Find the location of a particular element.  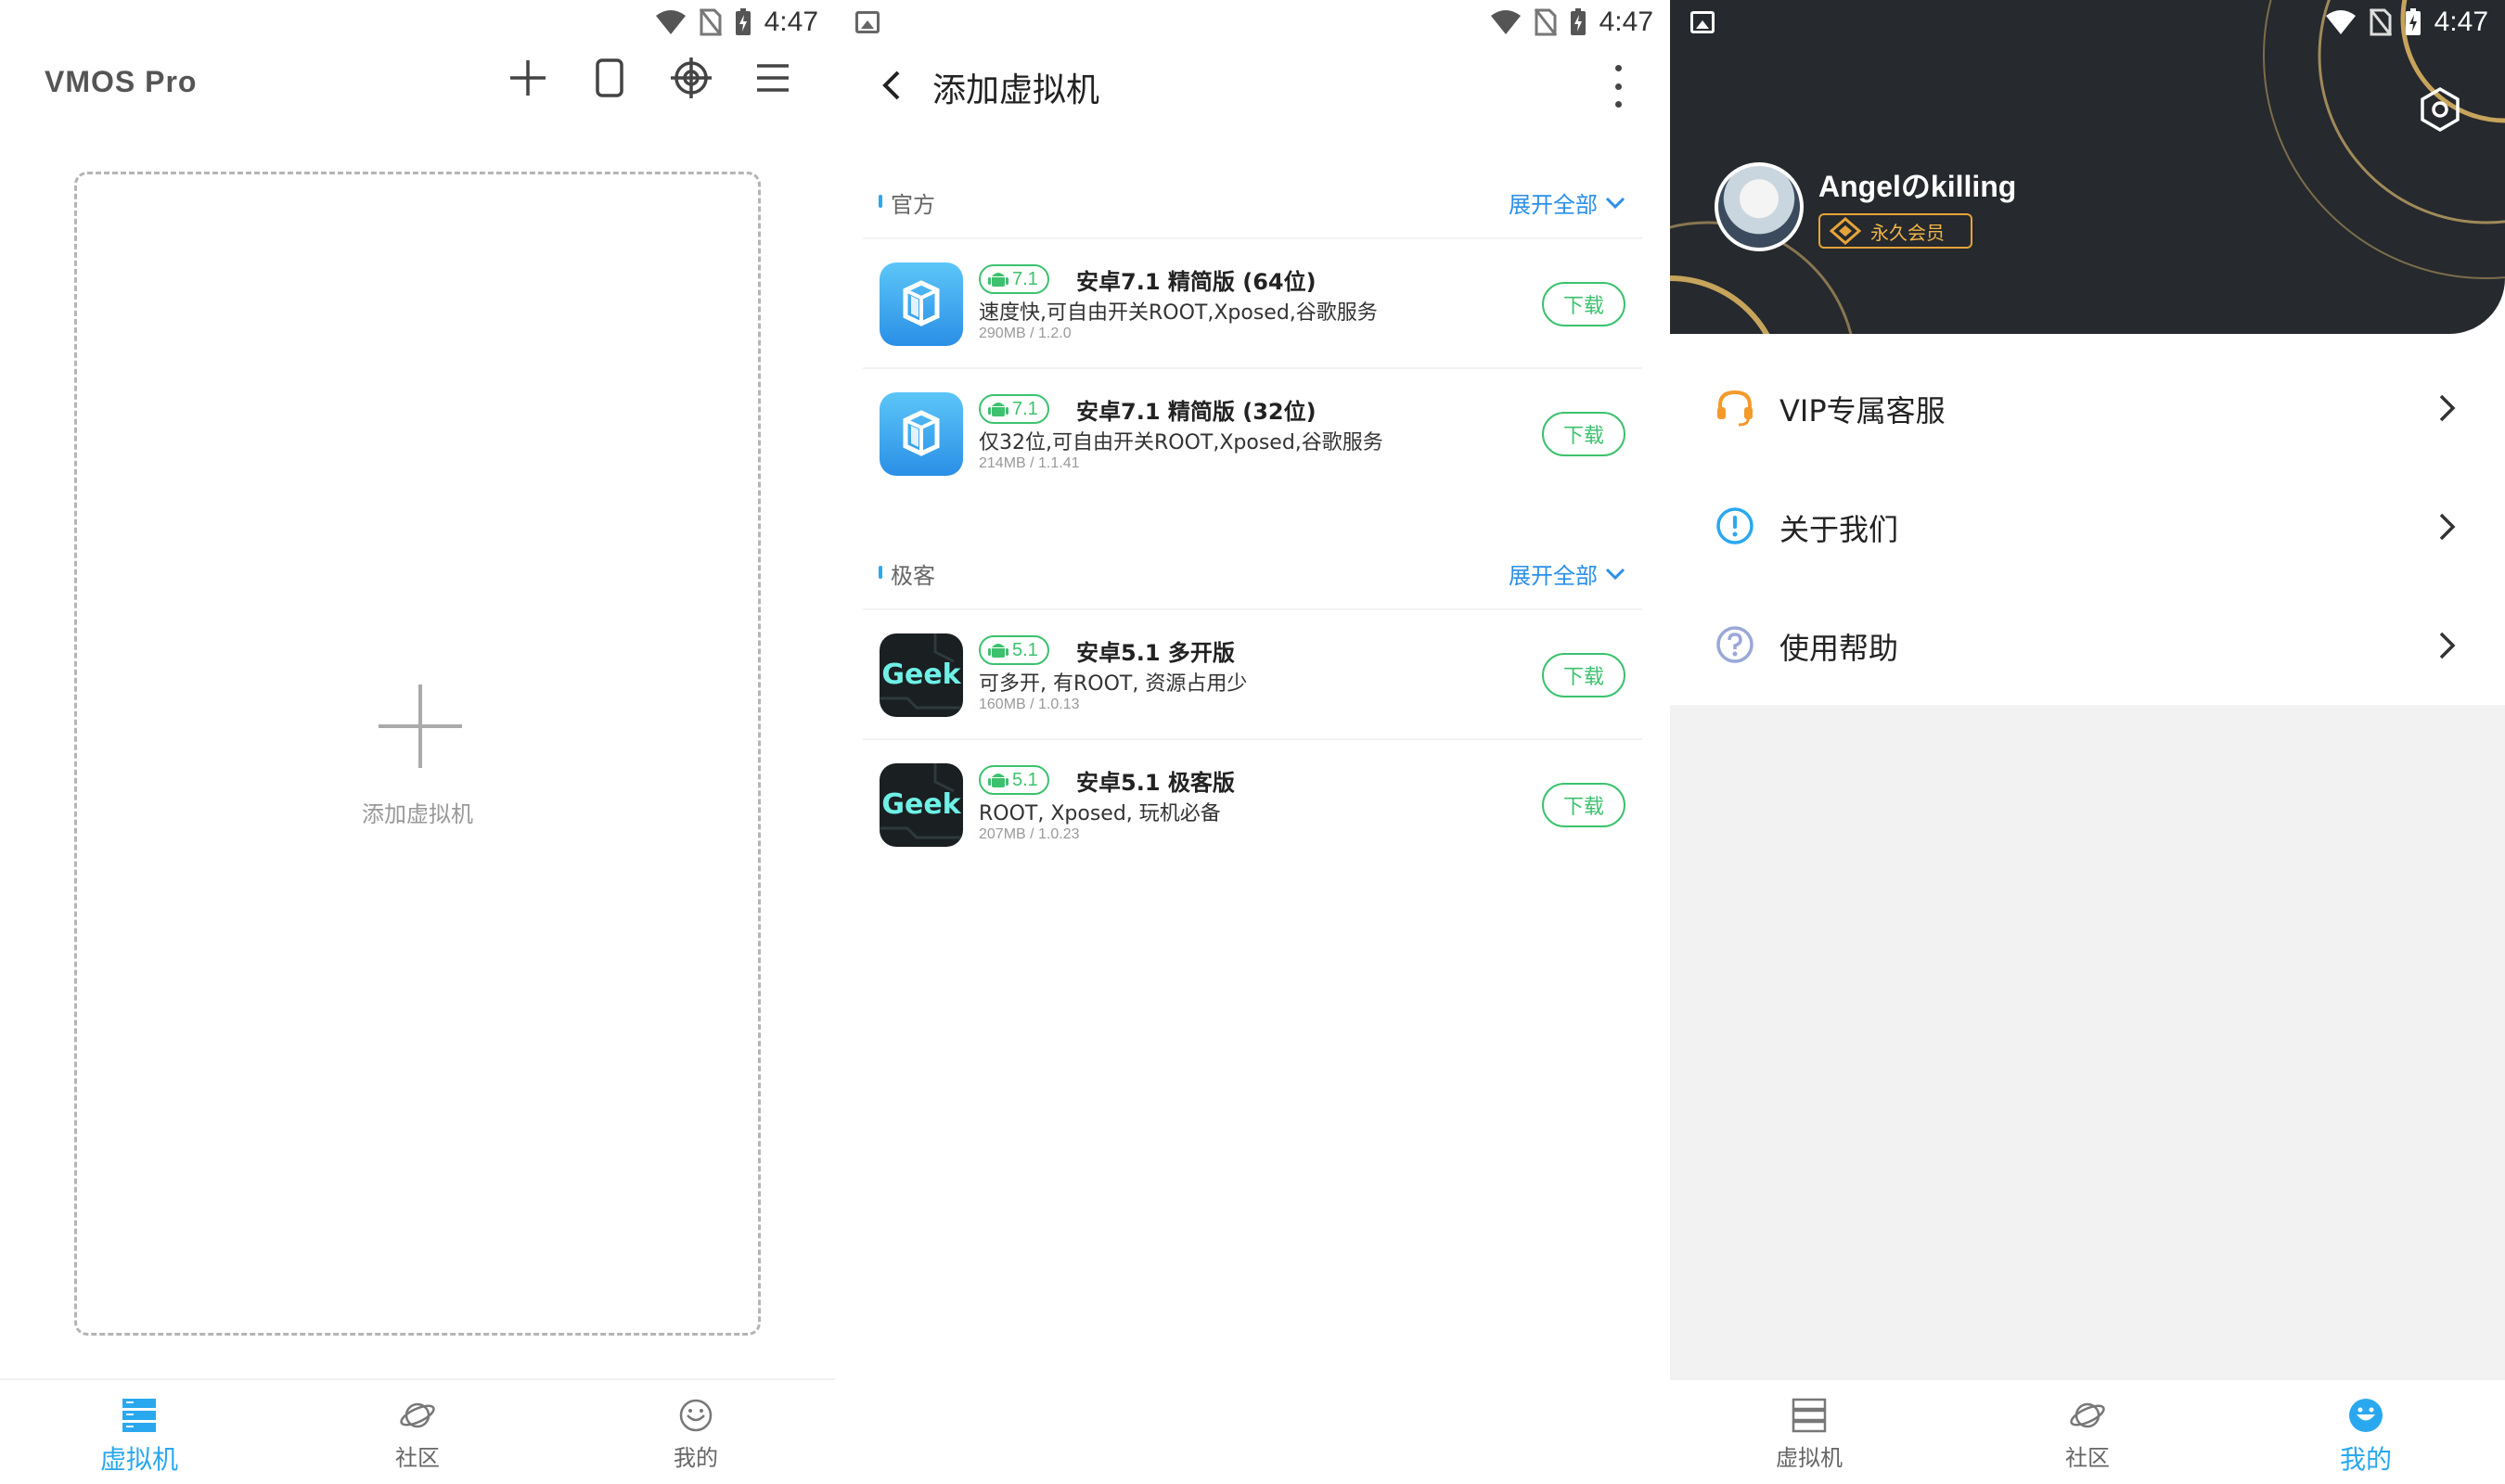

menu-item-about-us: 关于我们 is located at coordinates (2087, 526).